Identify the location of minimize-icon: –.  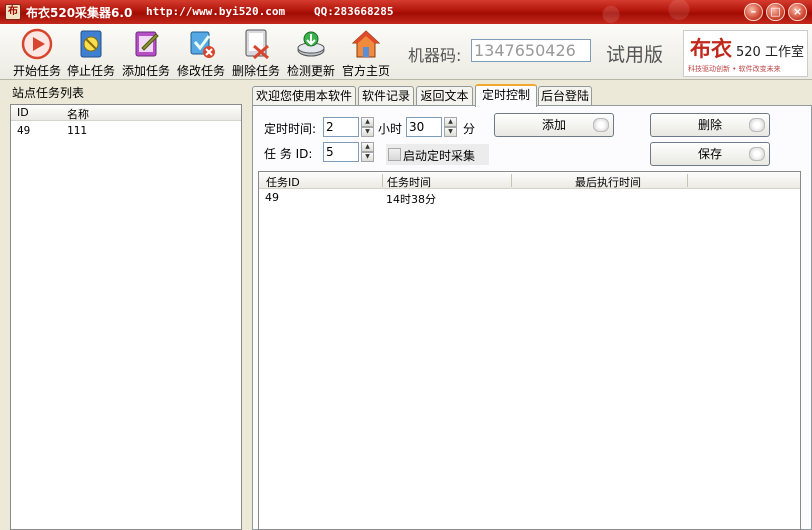
(753, 11).